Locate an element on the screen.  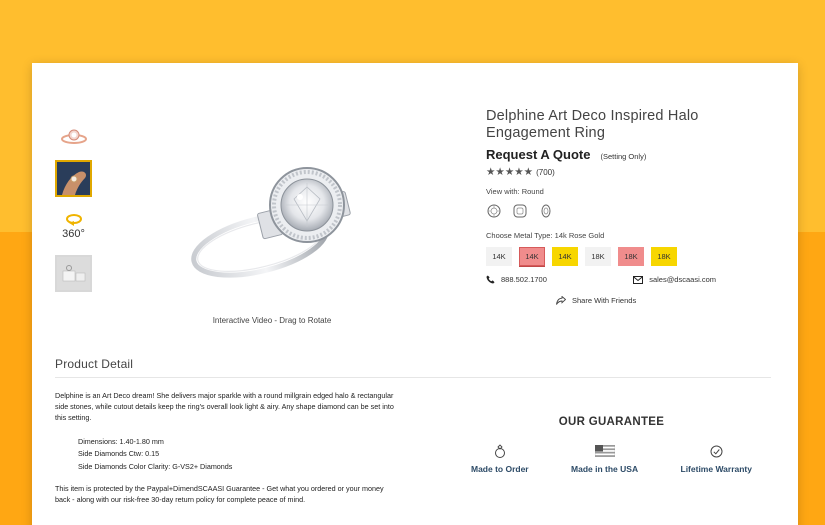
guarantee-label: Made to Order is located at coordinates (500, 469).